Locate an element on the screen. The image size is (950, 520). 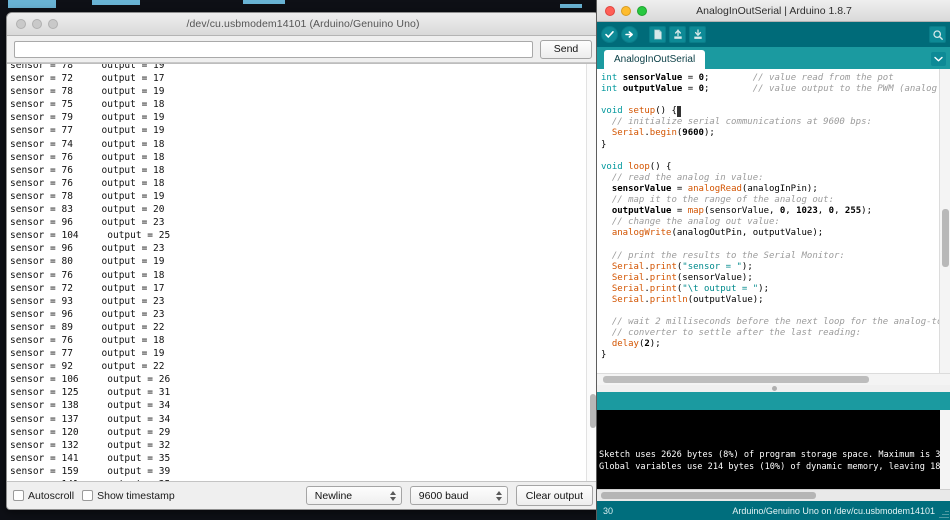
tab-menu-button is located at coordinates (938, 59).